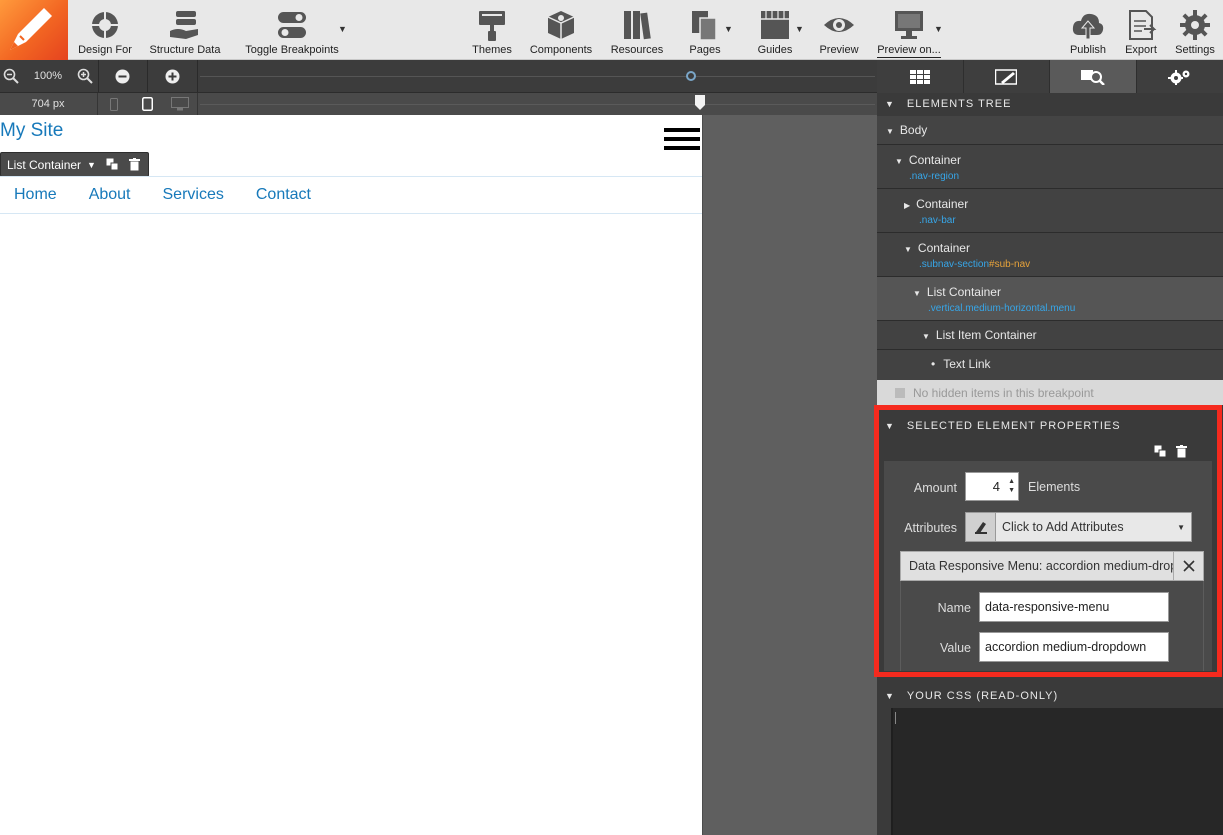 Image resolution: width=1223 pixels, height=835 pixels. Describe the element at coordinates (561, 30) in the screenshot. I see `components-button: Components` at that location.